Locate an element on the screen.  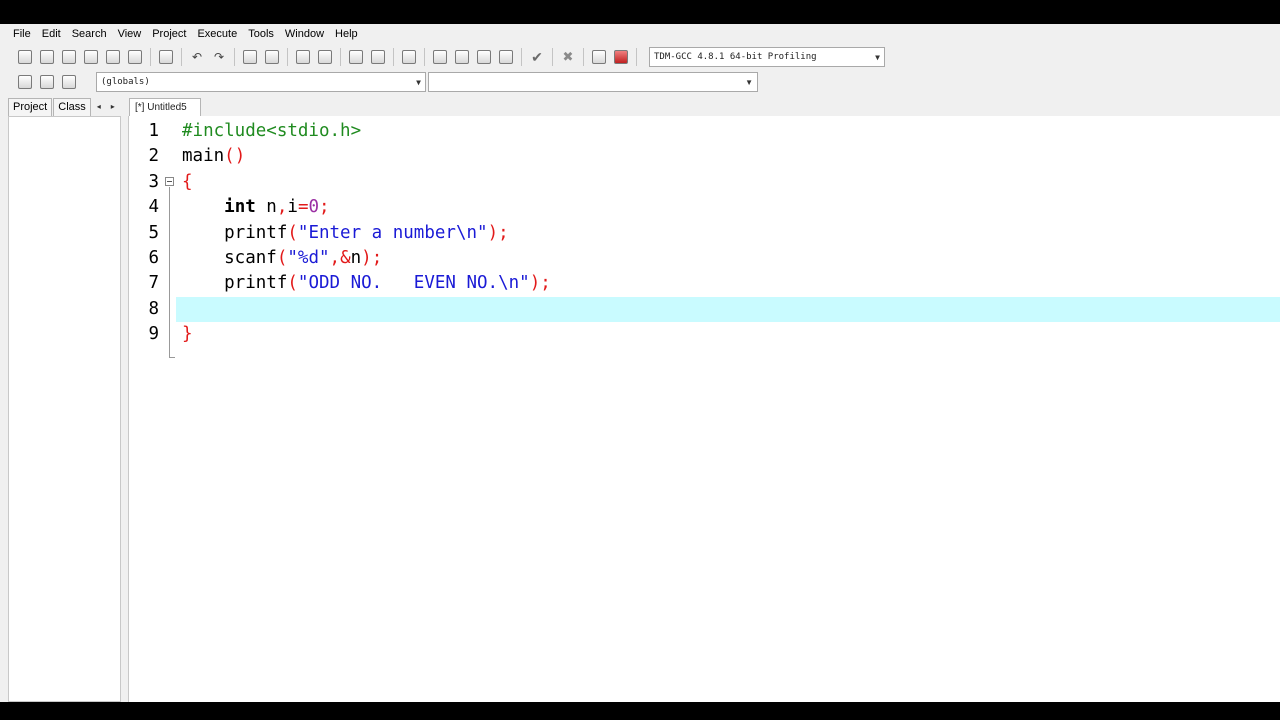
open-button is located at coordinates (47, 57).